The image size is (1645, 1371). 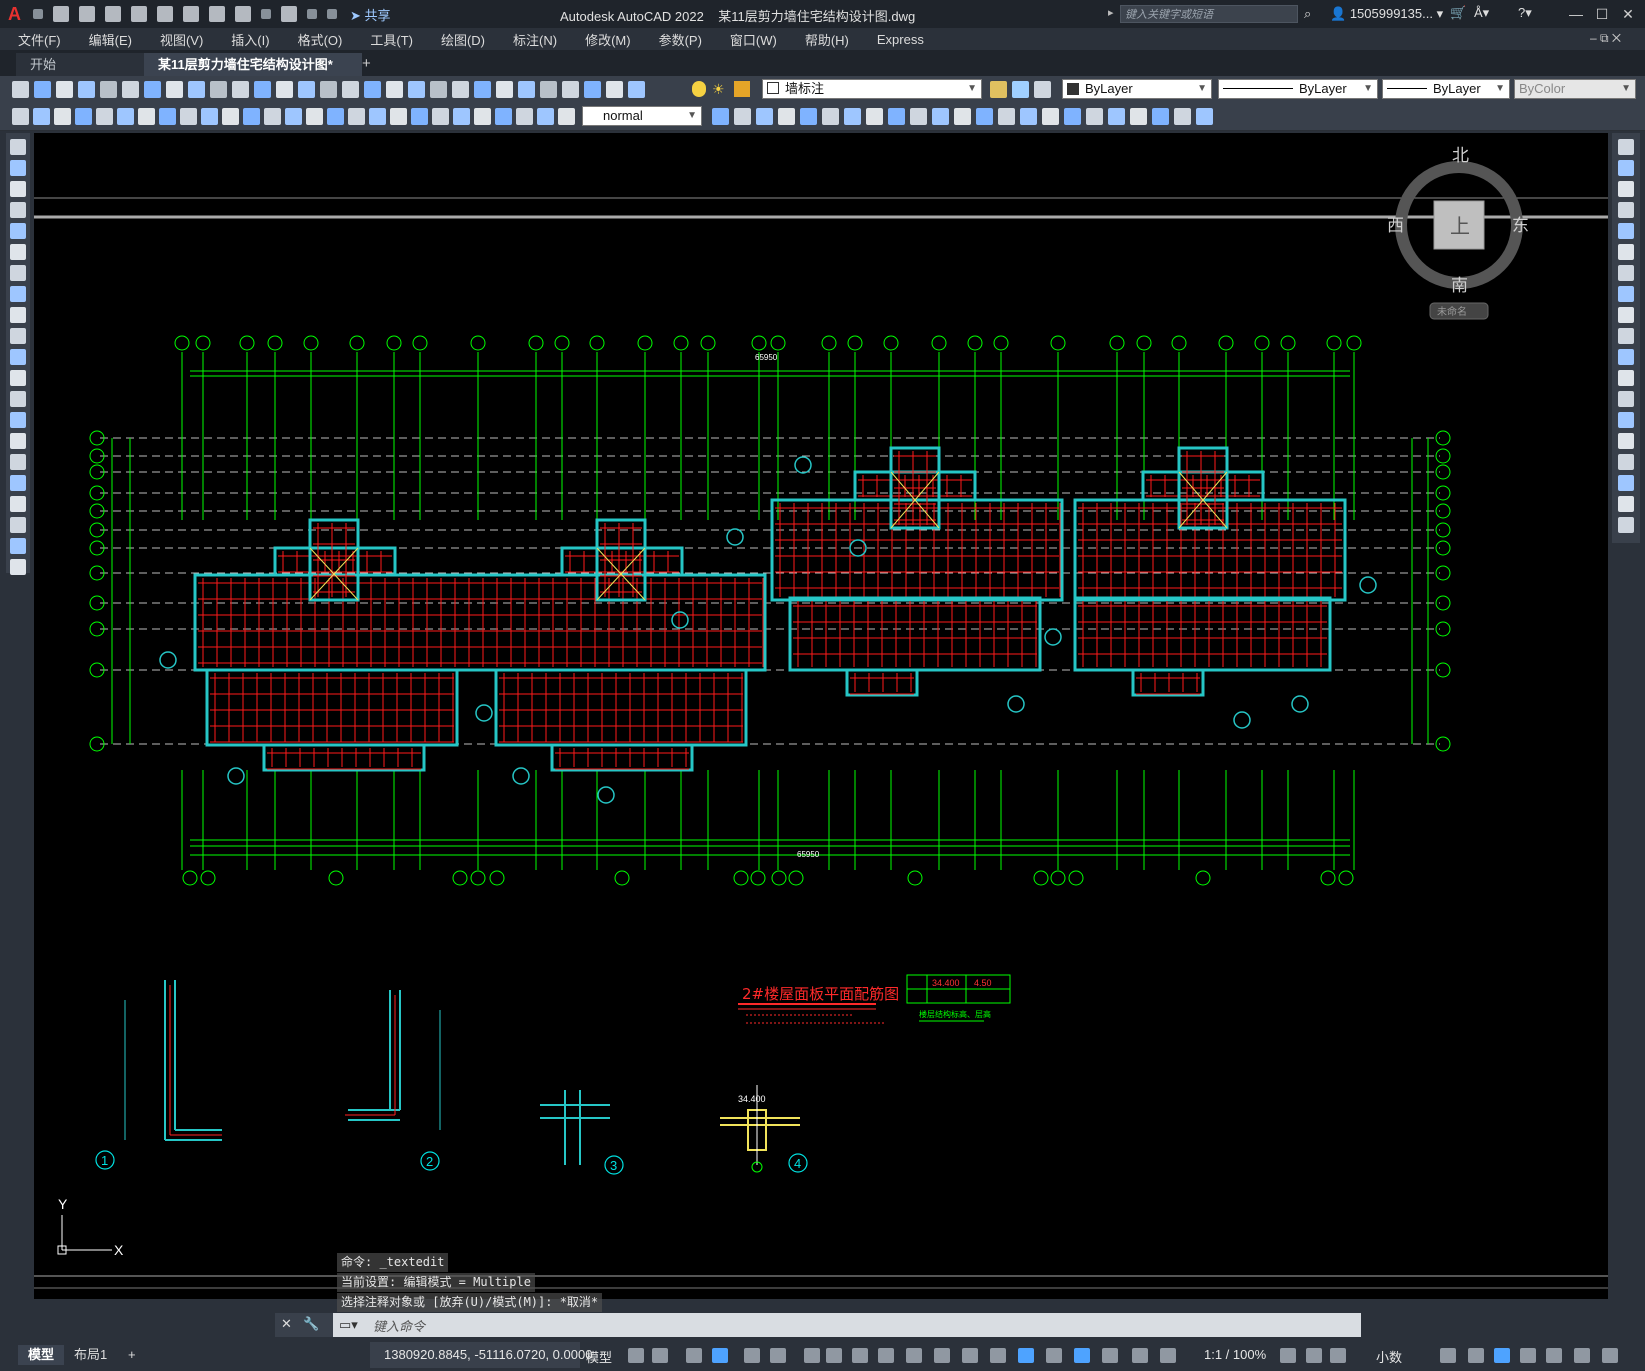 I want to click on menu-edit: 编辑(E), so click(x=110, y=39).